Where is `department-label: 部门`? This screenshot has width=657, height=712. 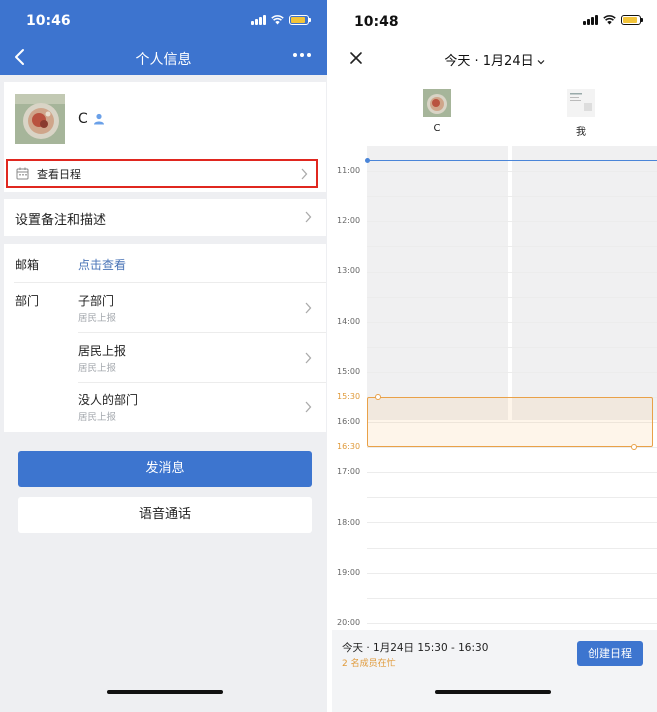
department-label: 部门 is located at coordinates (27, 301).